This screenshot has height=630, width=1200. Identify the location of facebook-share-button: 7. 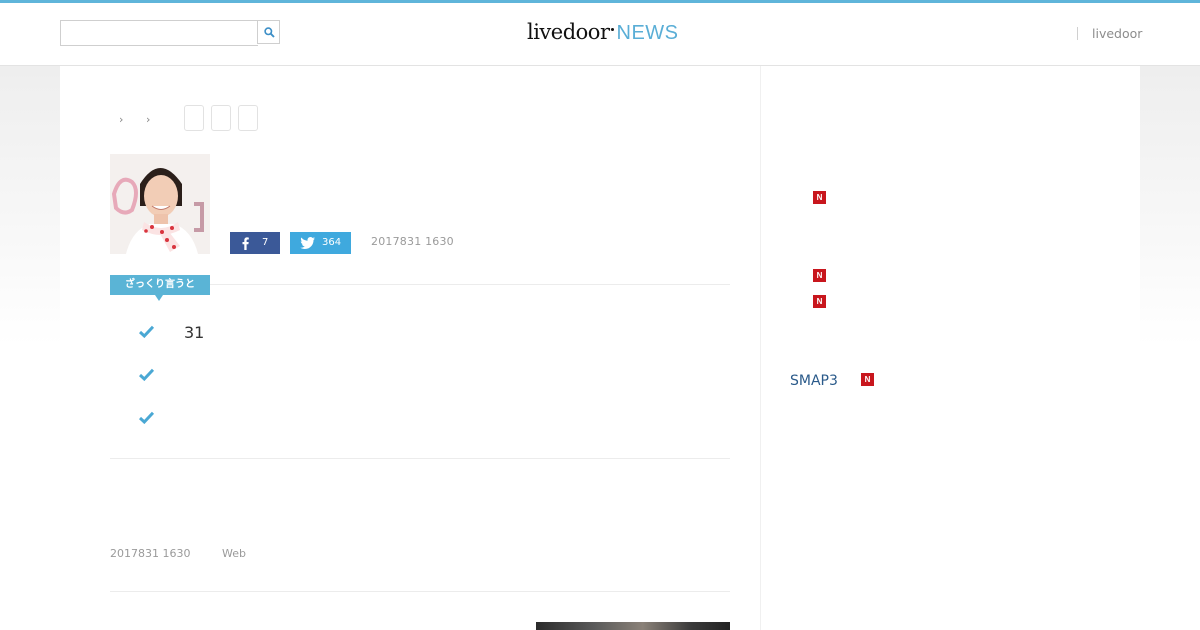
(255, 243).